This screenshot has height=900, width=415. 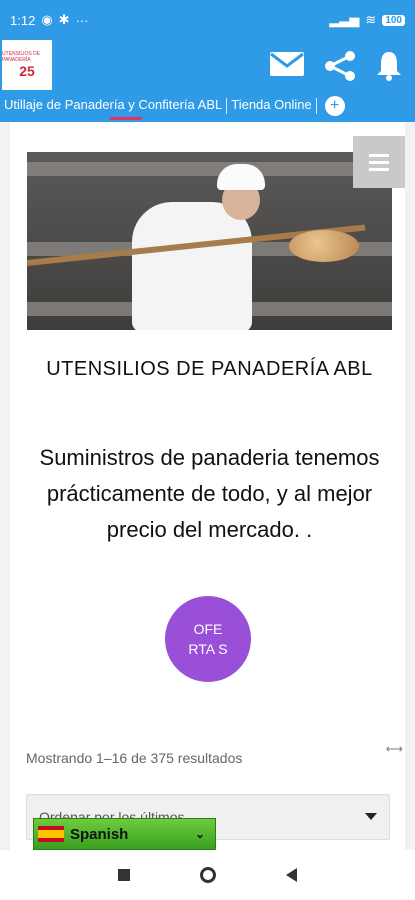 I want to click on tab-tienda-online: Tienda Online, so click(x=271, y=106).